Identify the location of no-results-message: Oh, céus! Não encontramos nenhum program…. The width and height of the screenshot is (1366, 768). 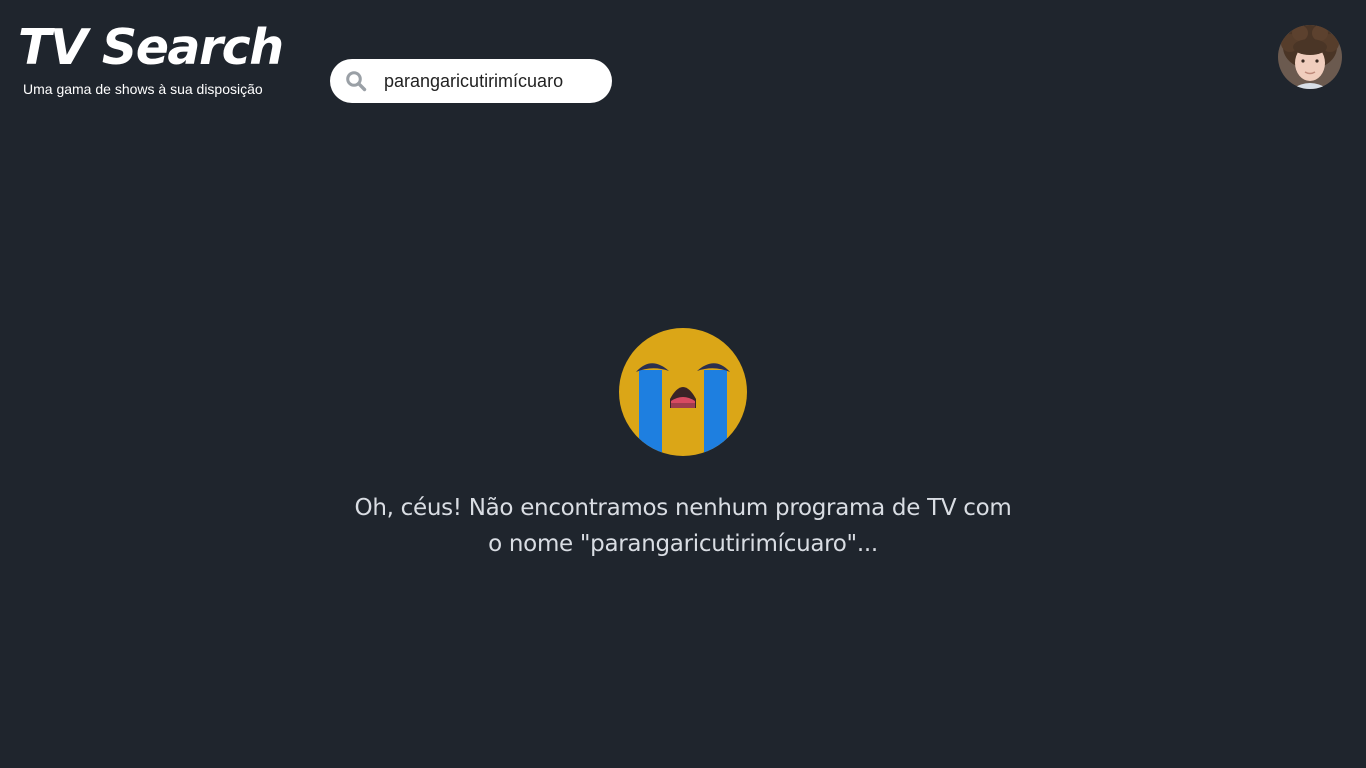
(683, 526).